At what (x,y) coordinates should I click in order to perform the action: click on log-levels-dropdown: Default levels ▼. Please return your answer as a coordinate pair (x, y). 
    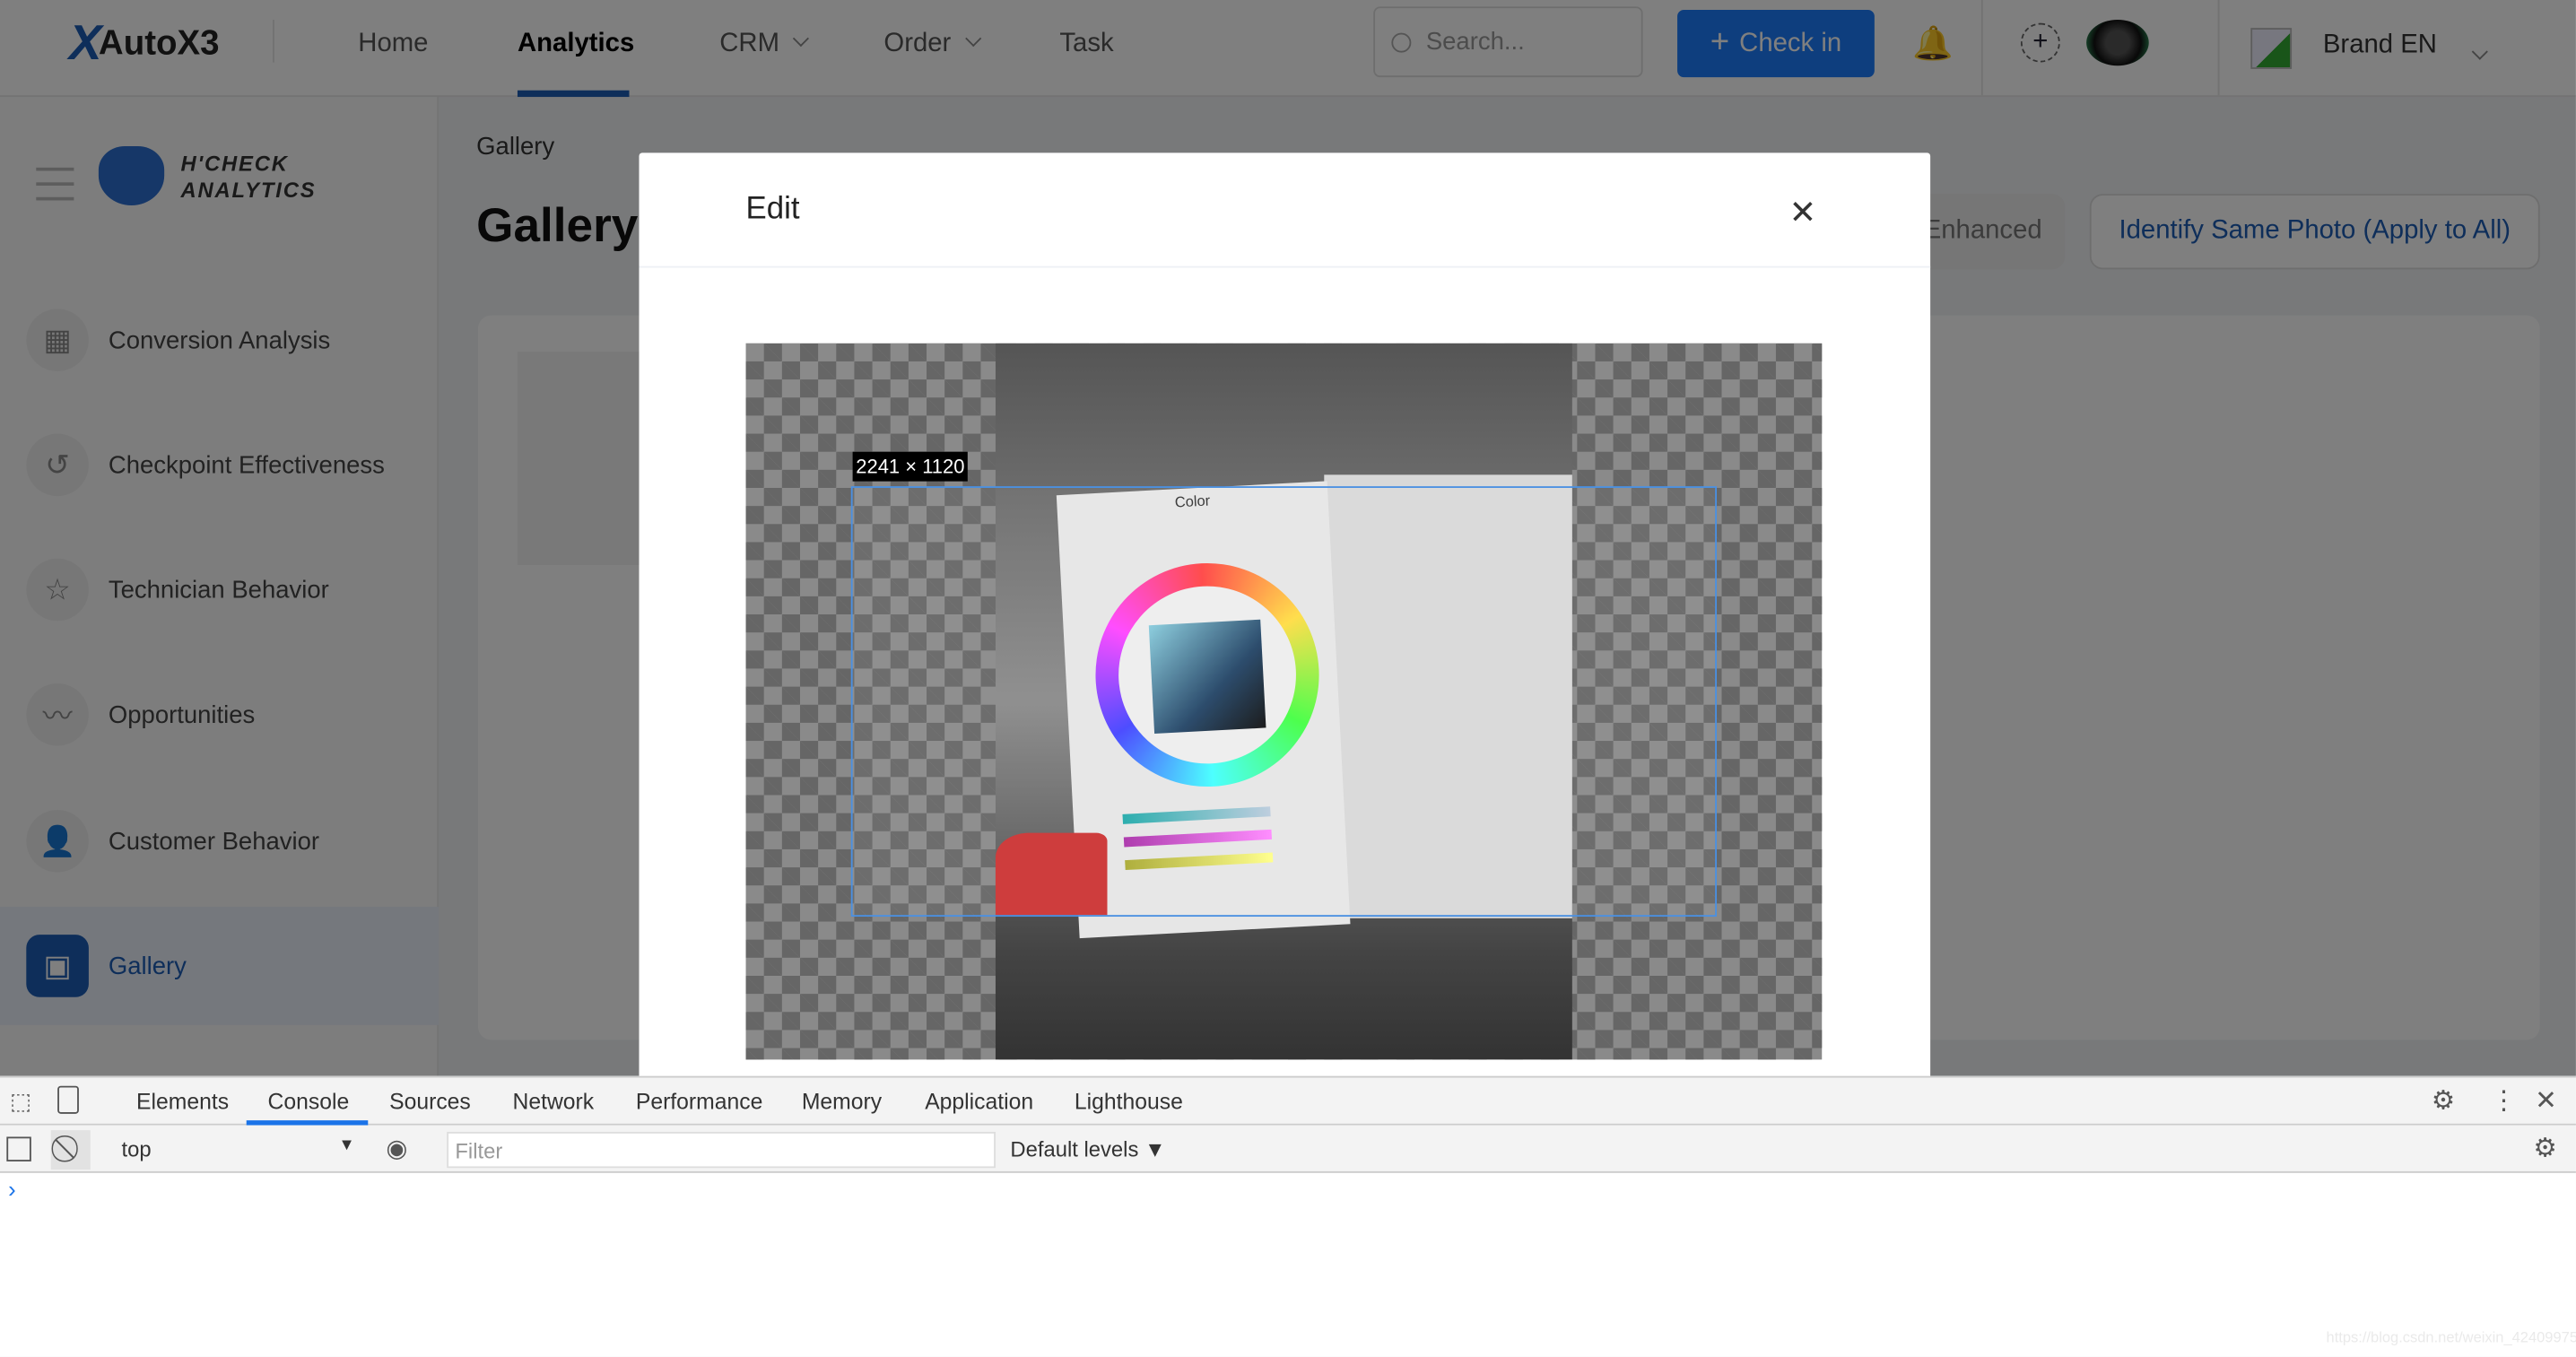
    Looking at the image, I should click on (1087, 1148).